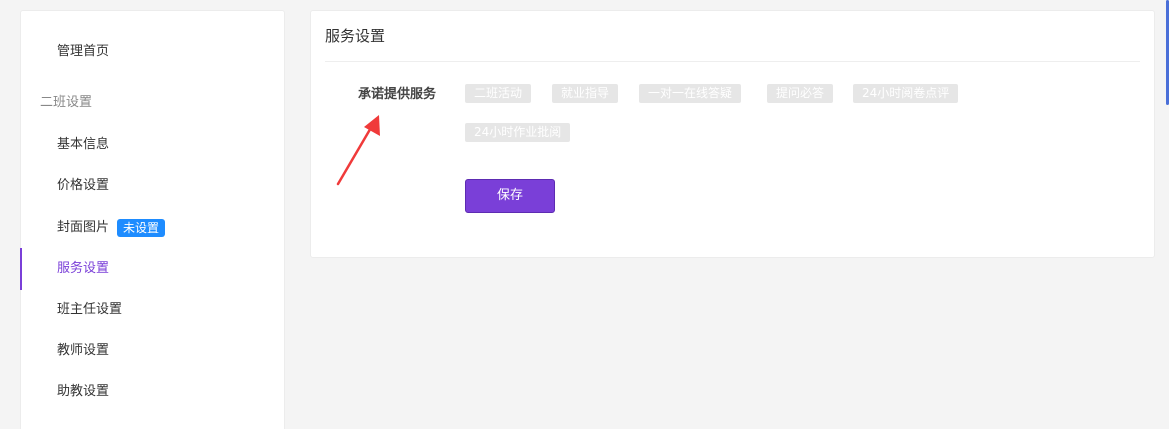 This screenshot has height=429, width=1169. Describe the element at coordinates (152, 310) in the screenshot. I see `sidebar-item-head-teacher-settings: 班主任设置` at that location.